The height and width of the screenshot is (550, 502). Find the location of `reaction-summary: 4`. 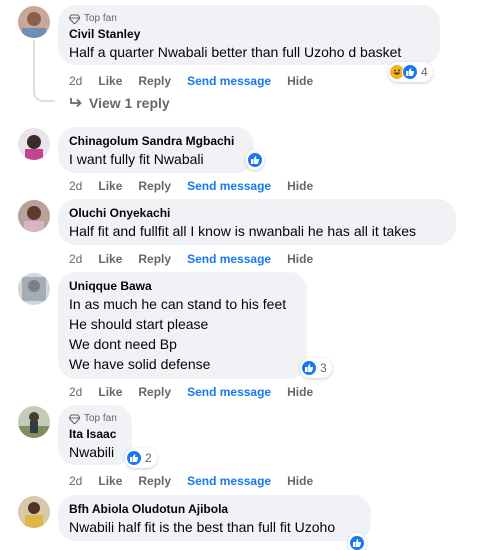

reaction-summary: 4 is located at coordinates (410, 72).